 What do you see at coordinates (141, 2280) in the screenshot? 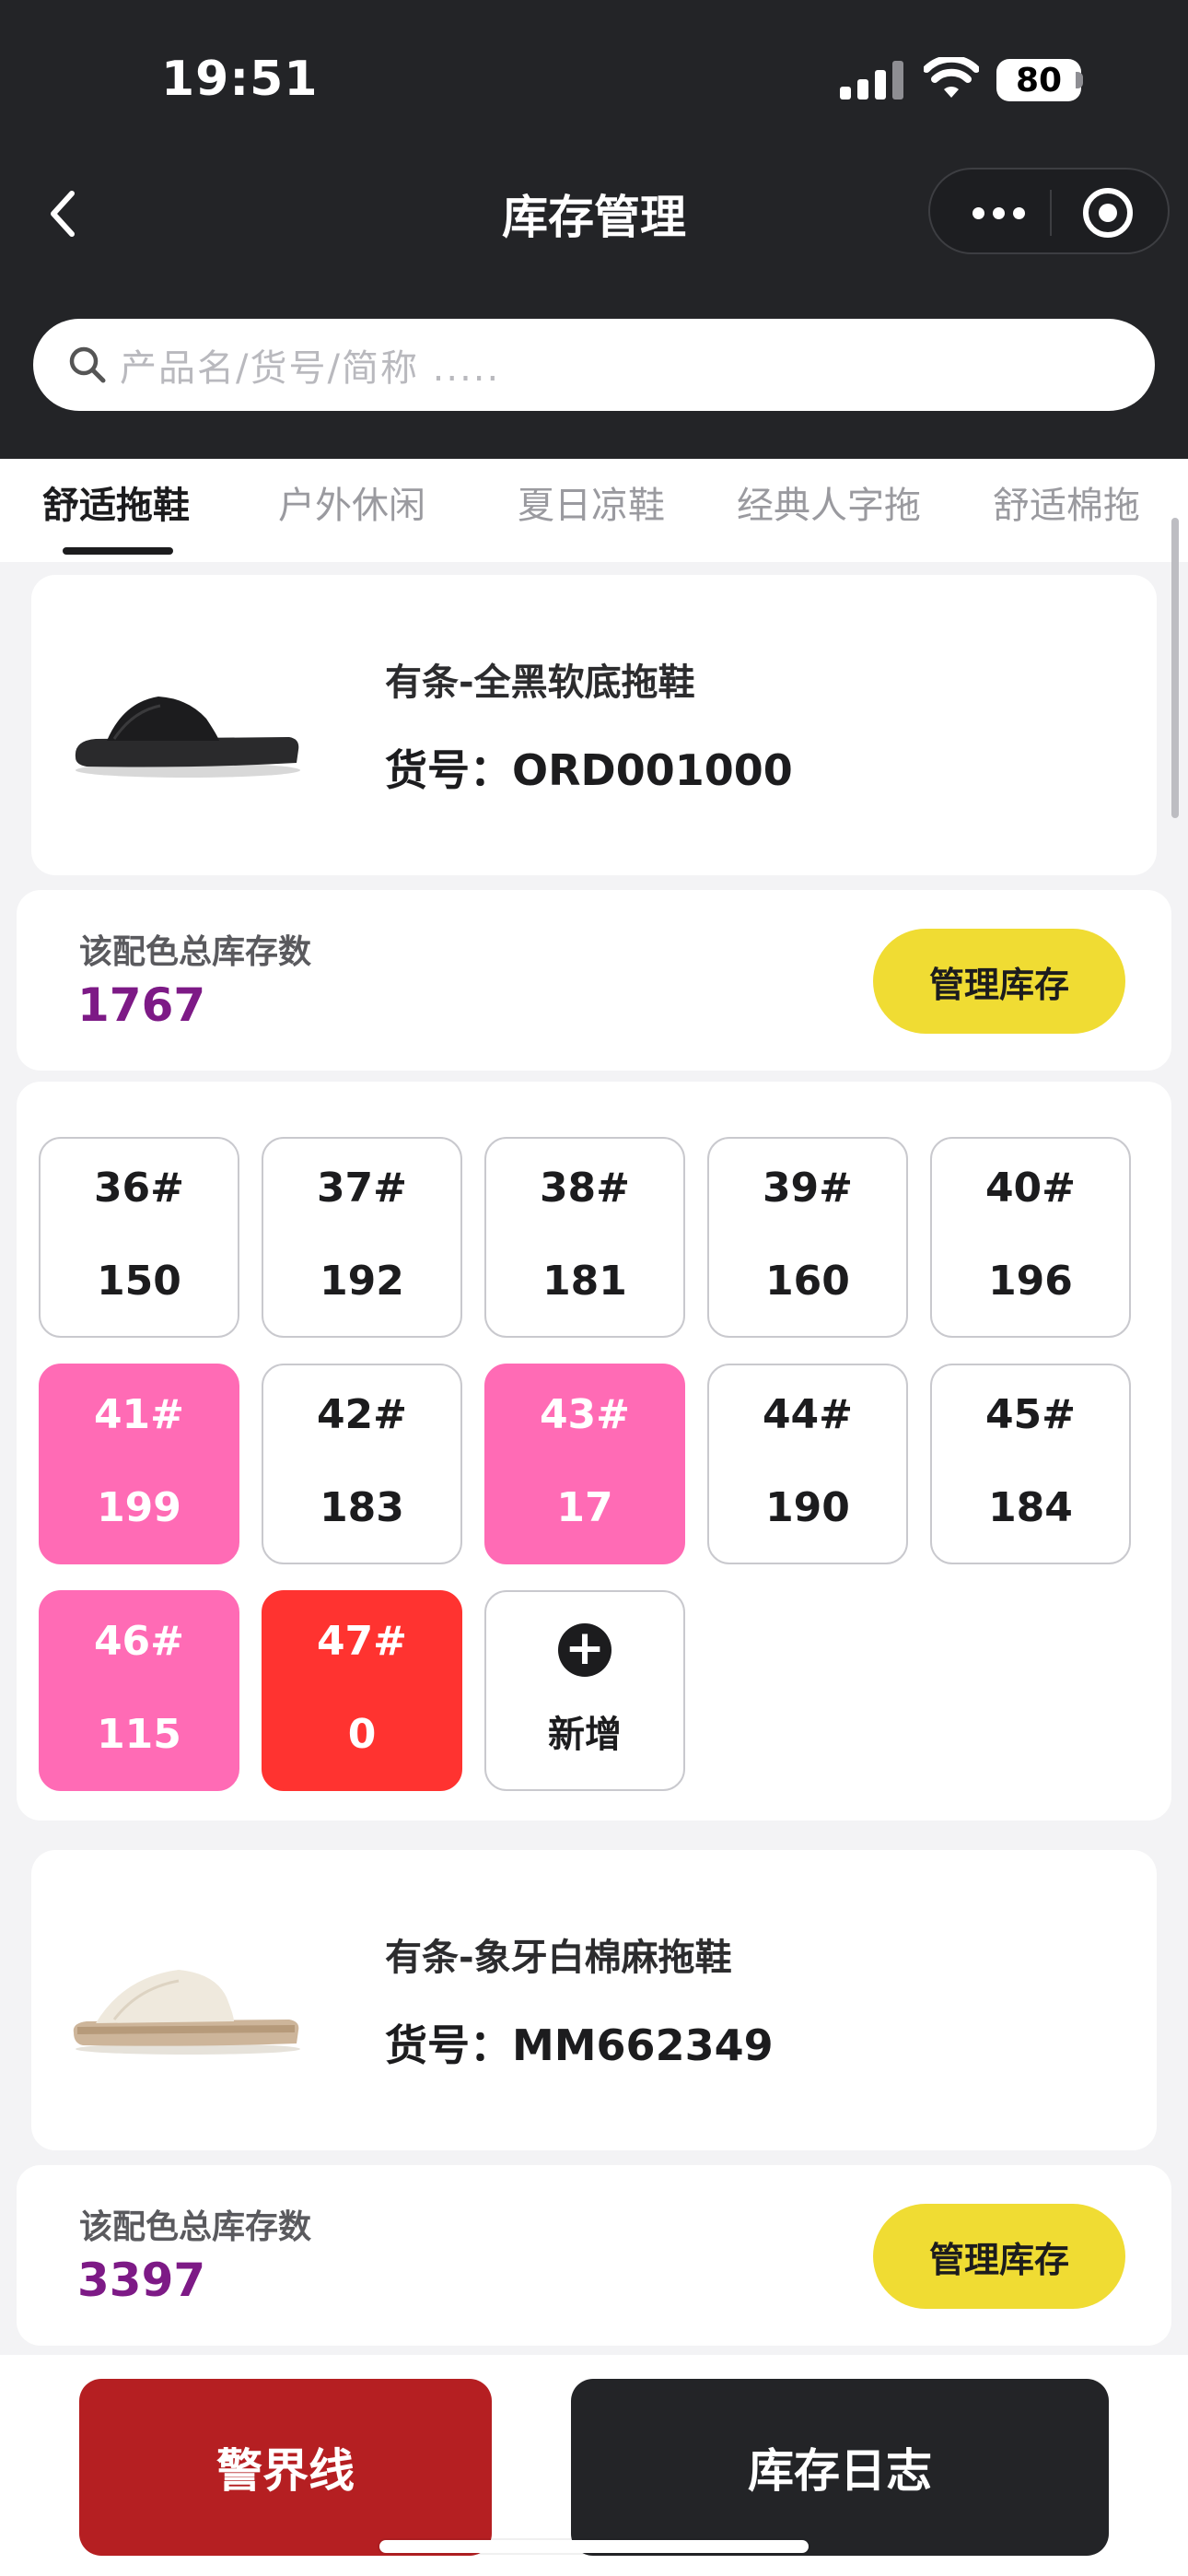
I see `stock-total-value: 3397` at bounding box center [141, 2280].